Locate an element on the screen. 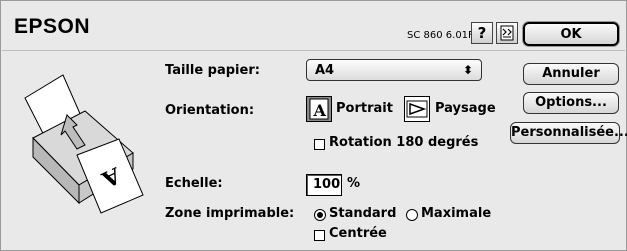  printable-zone-label: Zone imprimable: is located at coordinates (230, 213).